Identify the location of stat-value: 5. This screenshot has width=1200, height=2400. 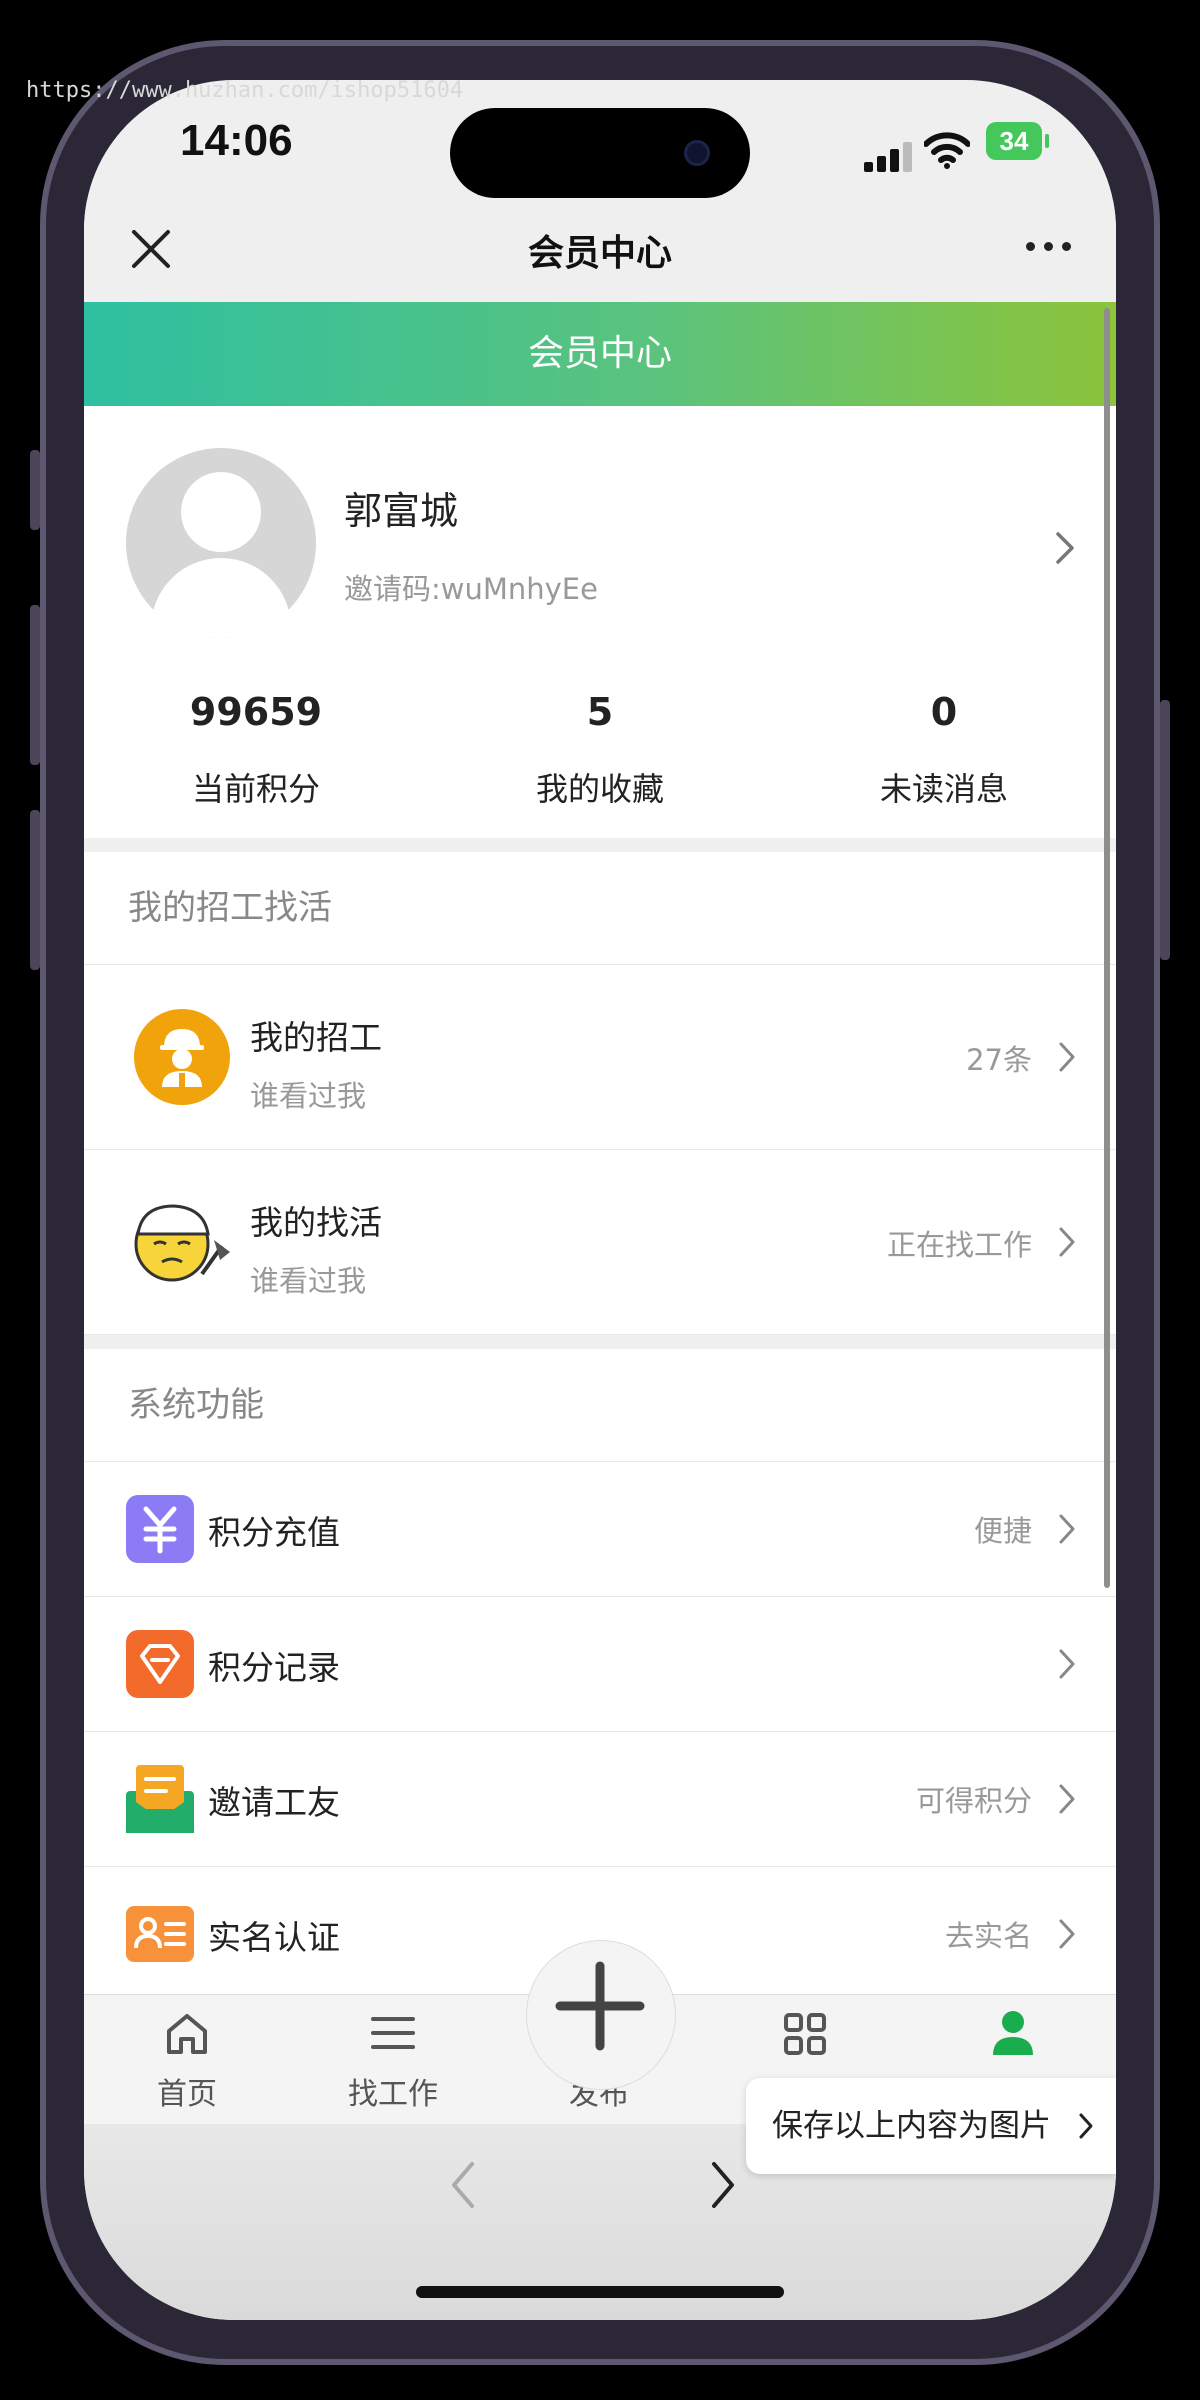
(600, 712).